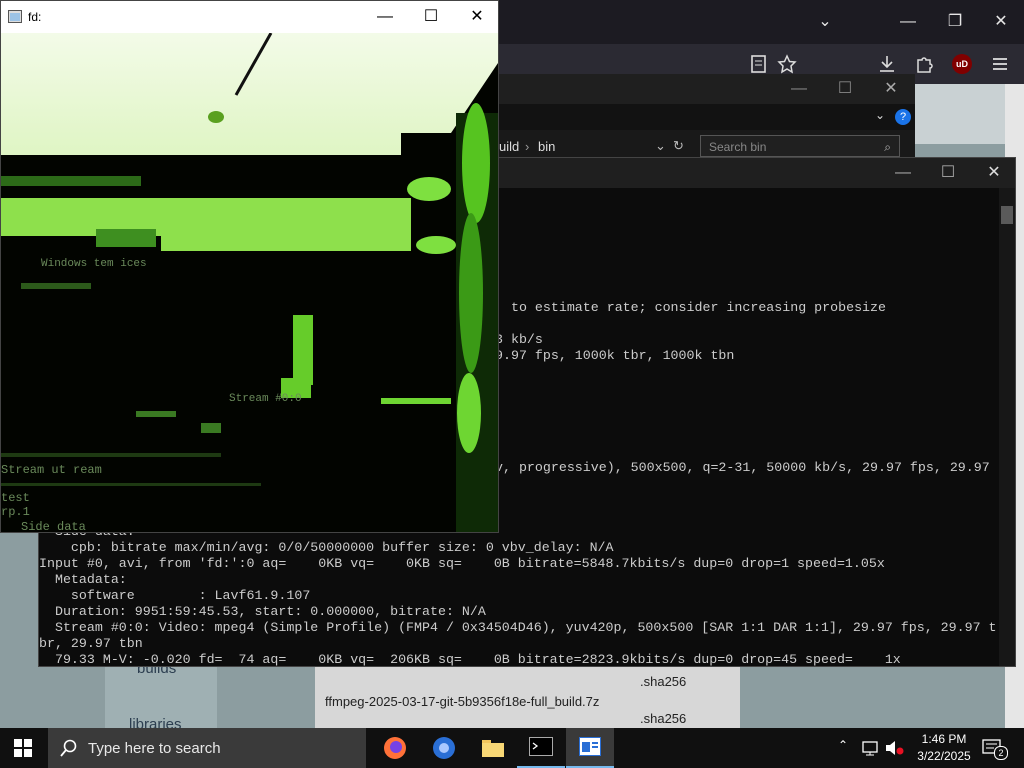 The width and height of the screenshot is (1024, 768). Describe the element at coordinates (678, 146) in the screenshot. I see `refresh-icon: ↻` at that location.